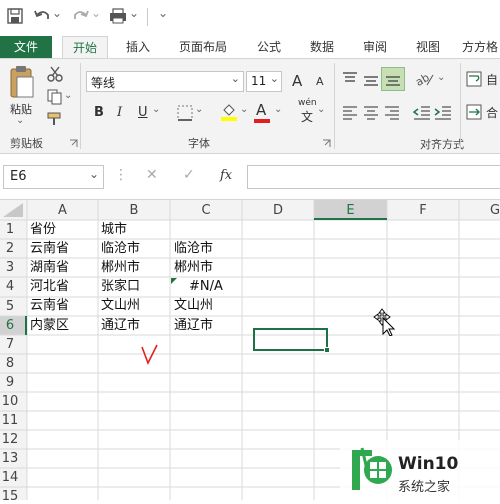 The height and width of the screenshot is (504, 500). I want to click on cell-b3: 郴州市, so click(120, 267).